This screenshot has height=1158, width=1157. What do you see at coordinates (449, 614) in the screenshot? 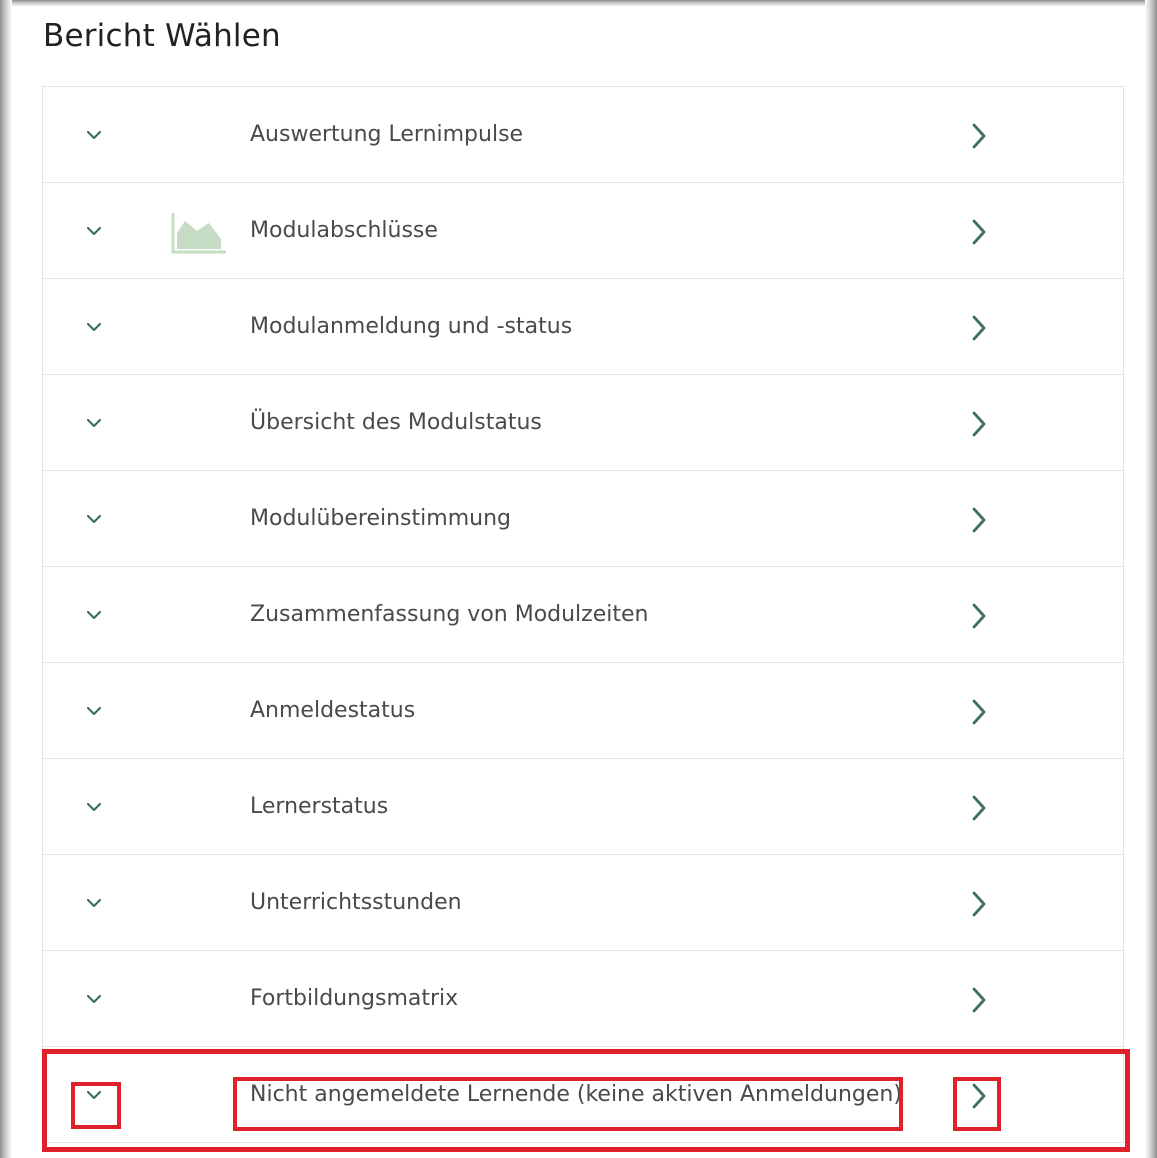
I see `report-label: Zusammenfassung von Modulzeiten` at bounding box center [449, 614].